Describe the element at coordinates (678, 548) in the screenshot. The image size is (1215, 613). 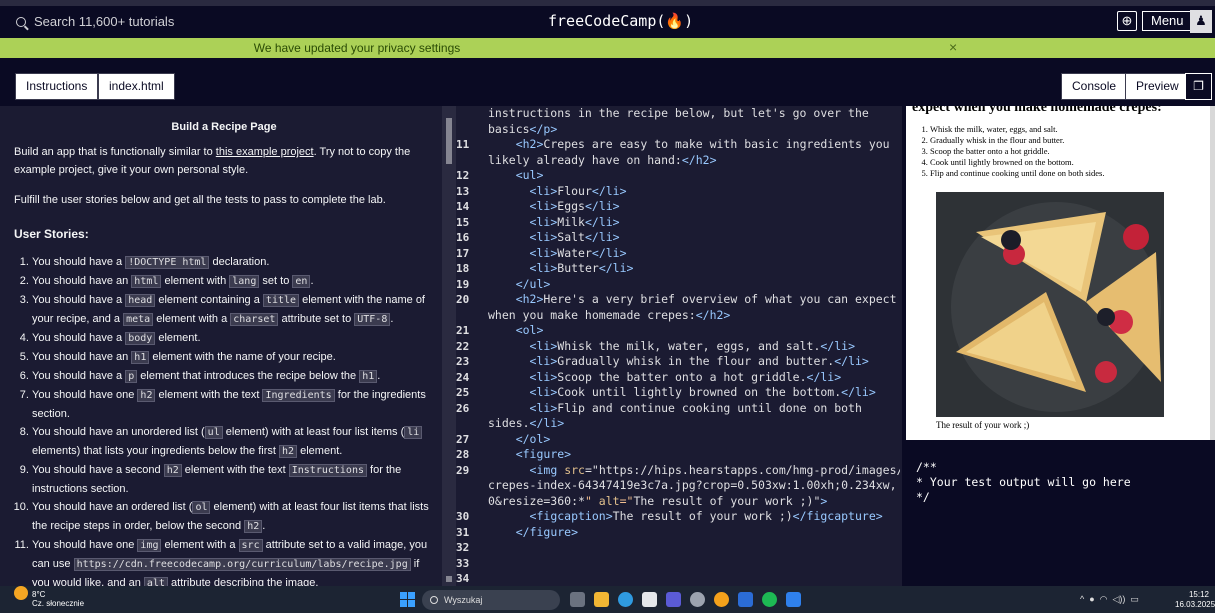
I see `code-line: 32` at that location.